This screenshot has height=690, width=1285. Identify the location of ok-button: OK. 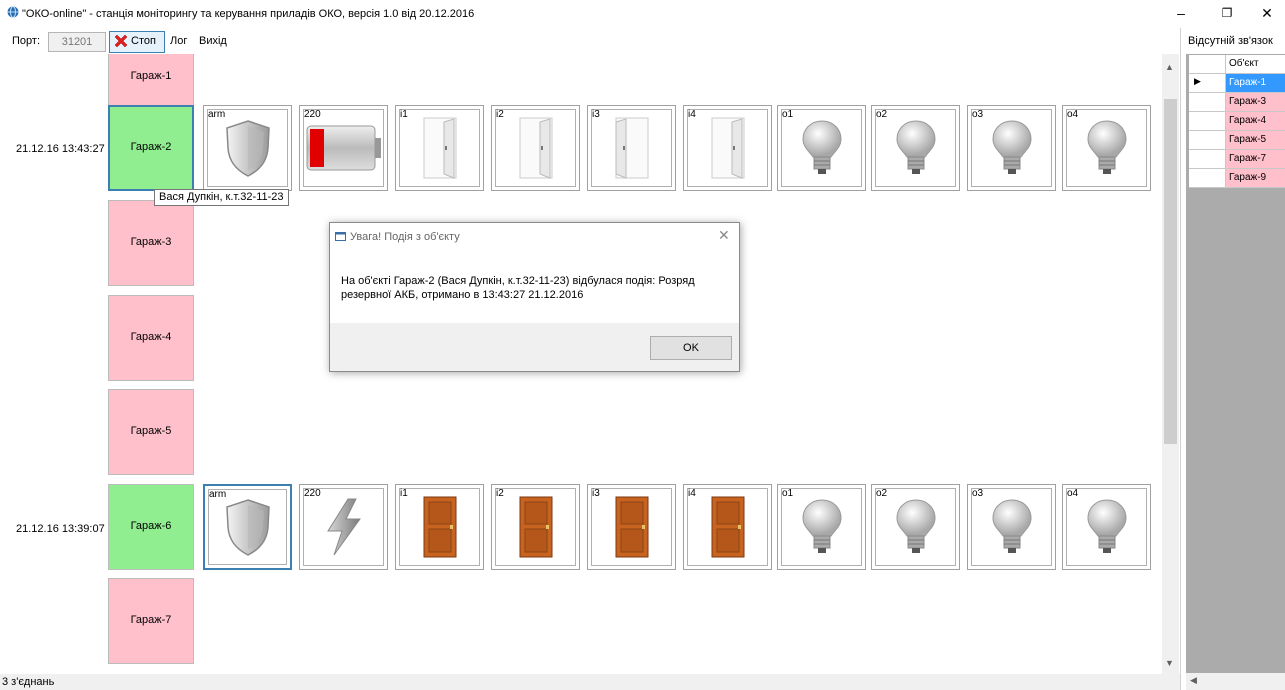
(691, 348).